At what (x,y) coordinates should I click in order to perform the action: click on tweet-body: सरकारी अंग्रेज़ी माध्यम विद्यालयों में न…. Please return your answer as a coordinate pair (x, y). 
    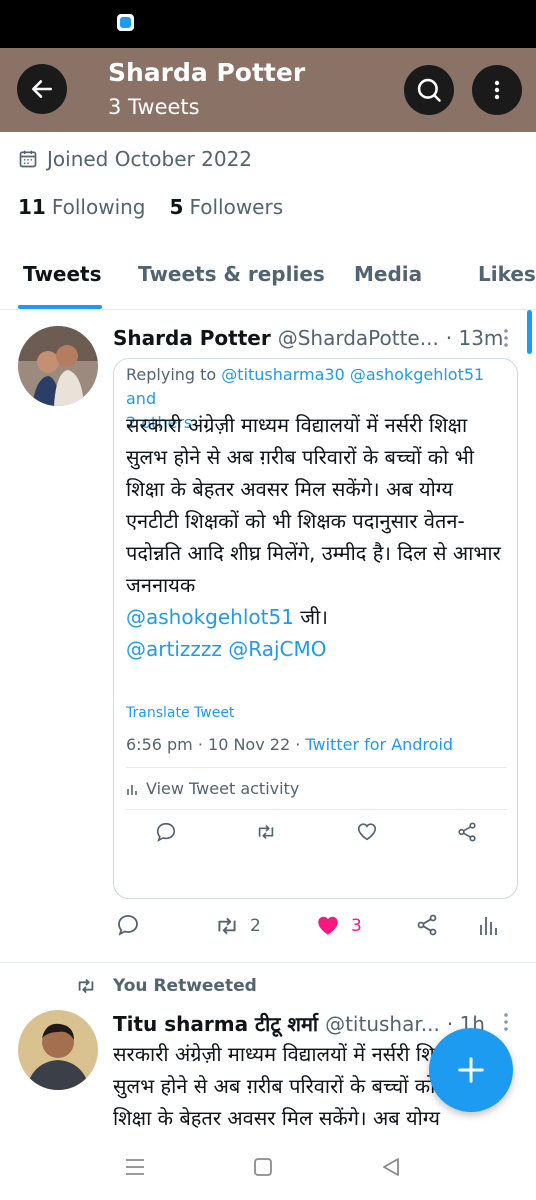
    Looking at the image, I should click on (313, 505).